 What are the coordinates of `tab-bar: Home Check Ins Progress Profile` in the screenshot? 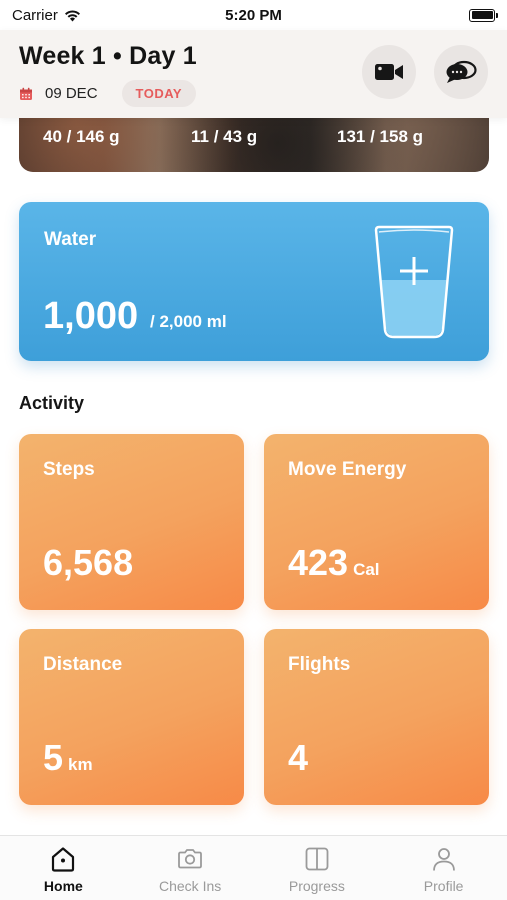 It's located at (253, 867).